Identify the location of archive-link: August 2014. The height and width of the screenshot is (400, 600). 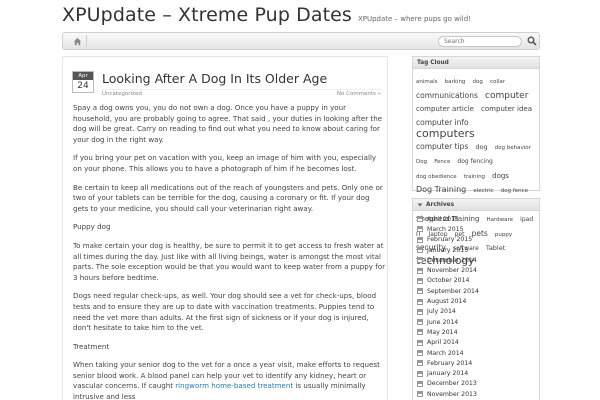
(446, 301).